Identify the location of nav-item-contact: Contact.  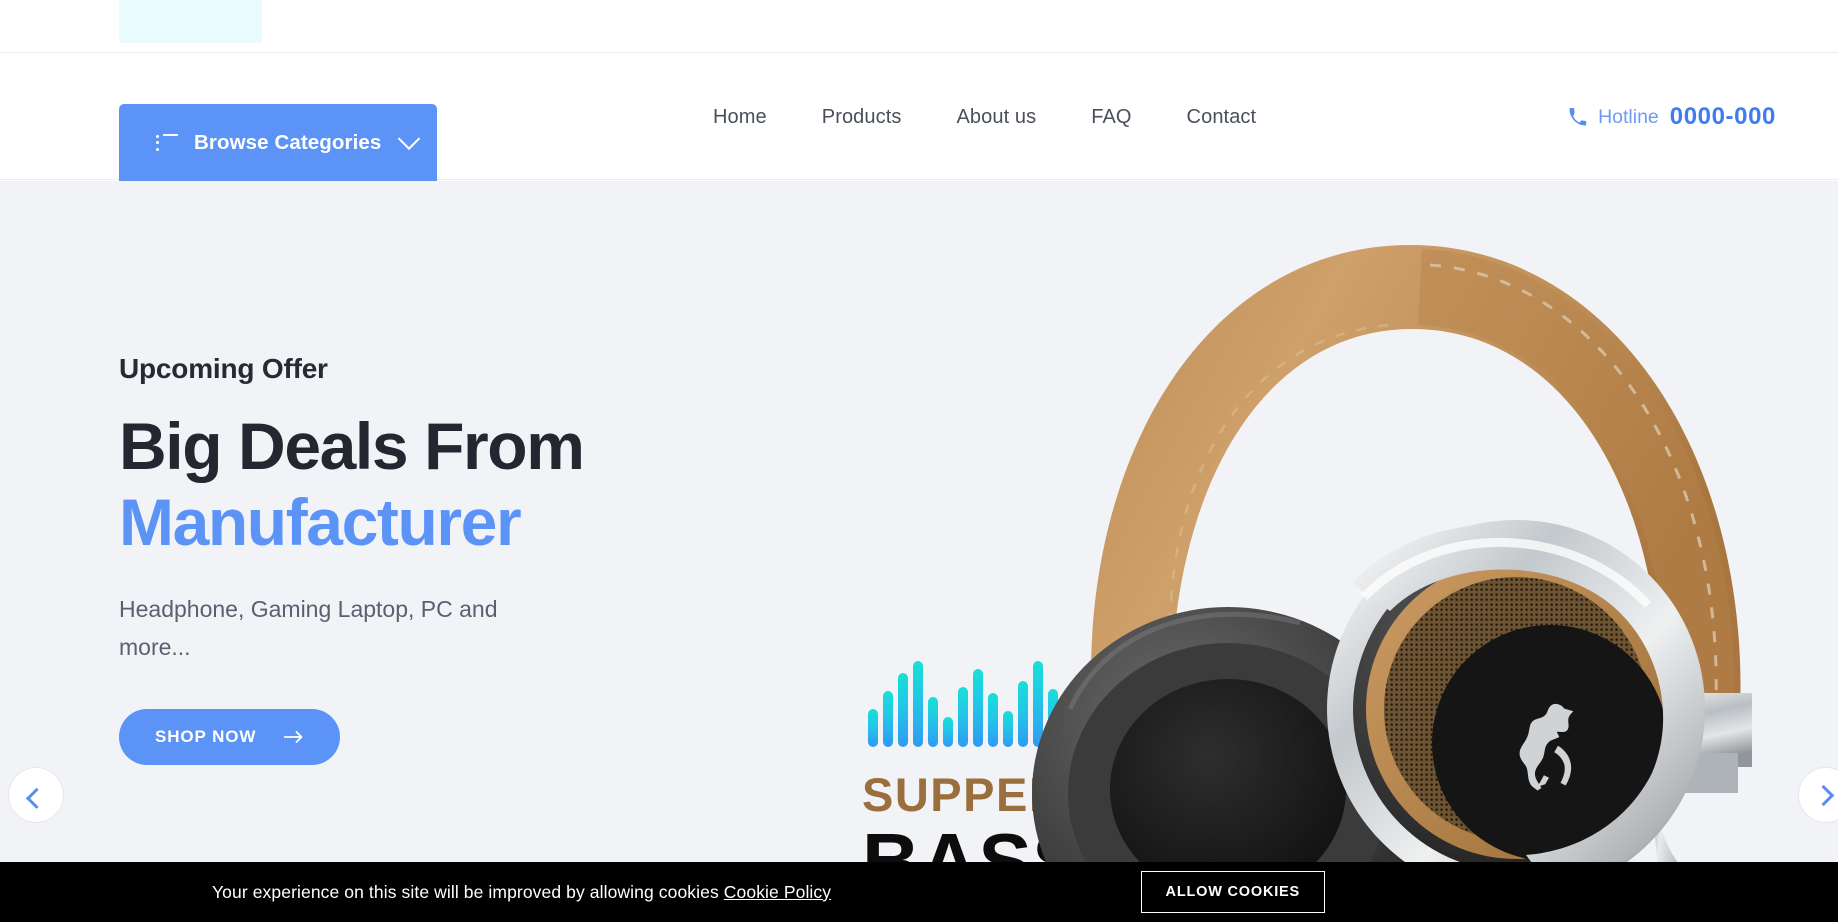
(1222, 117).